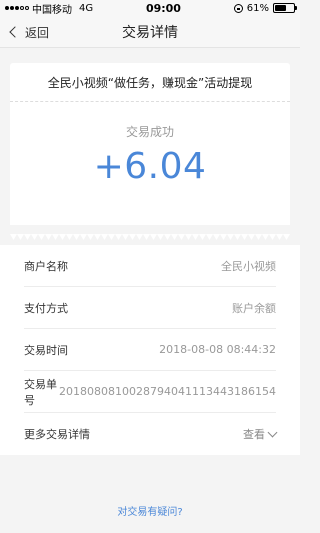  Describe the element at coordinates (40, 392) in the screenshot. I see `order-label: 交易单号` at that location.